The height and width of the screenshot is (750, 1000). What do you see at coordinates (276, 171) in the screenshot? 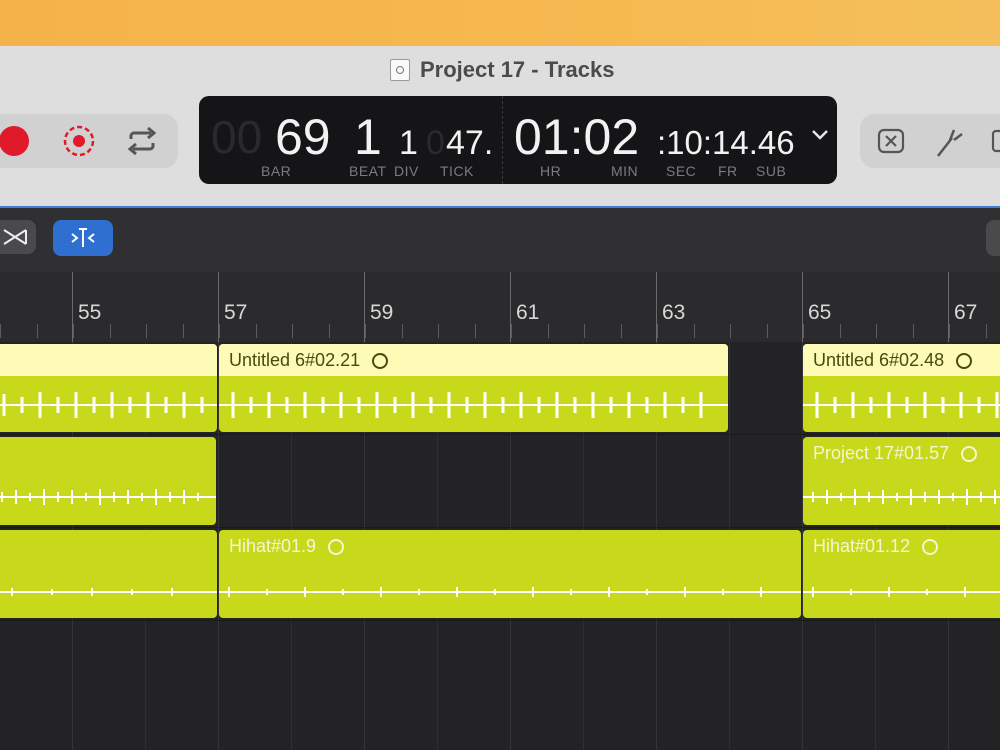
I see `lcd-label-bar: BAR` at bounding box center [276, 171].